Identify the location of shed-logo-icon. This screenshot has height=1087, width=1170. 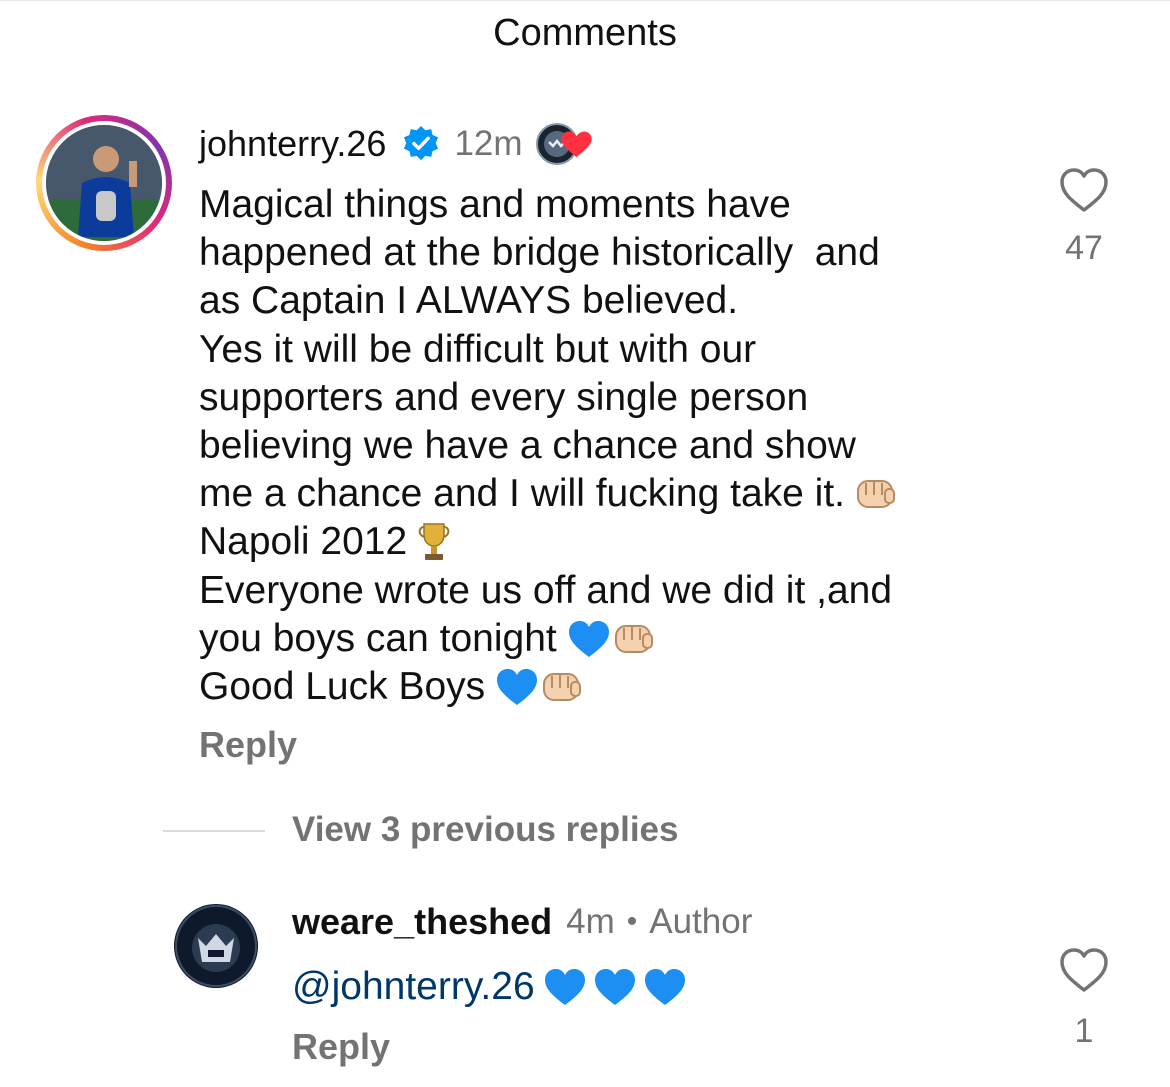
(216, 946).